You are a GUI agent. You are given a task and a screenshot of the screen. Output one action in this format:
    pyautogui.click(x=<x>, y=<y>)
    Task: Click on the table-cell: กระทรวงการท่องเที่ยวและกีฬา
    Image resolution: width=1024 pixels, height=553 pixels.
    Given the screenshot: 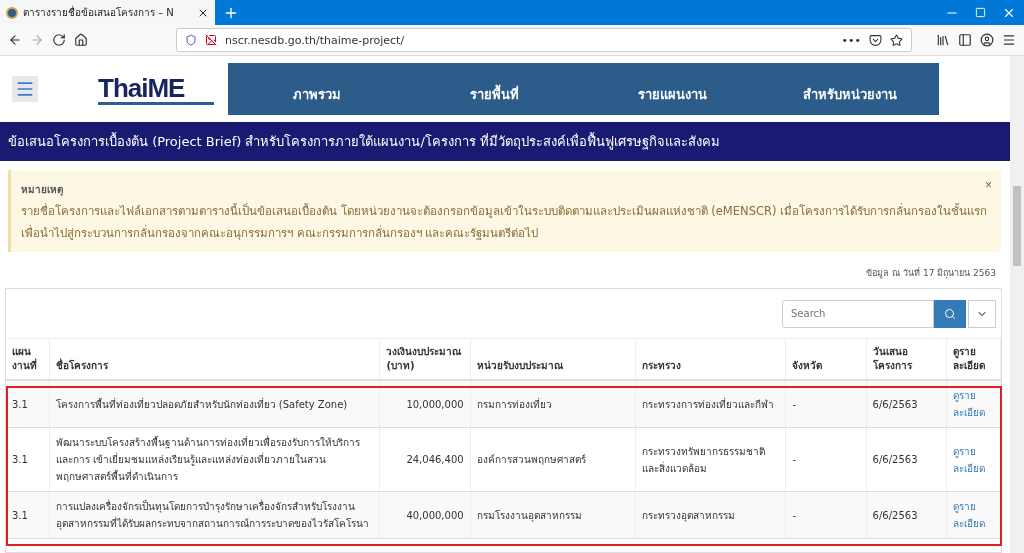 What is the action you would take?
    pyautogui.click(x=710, y=404)
    